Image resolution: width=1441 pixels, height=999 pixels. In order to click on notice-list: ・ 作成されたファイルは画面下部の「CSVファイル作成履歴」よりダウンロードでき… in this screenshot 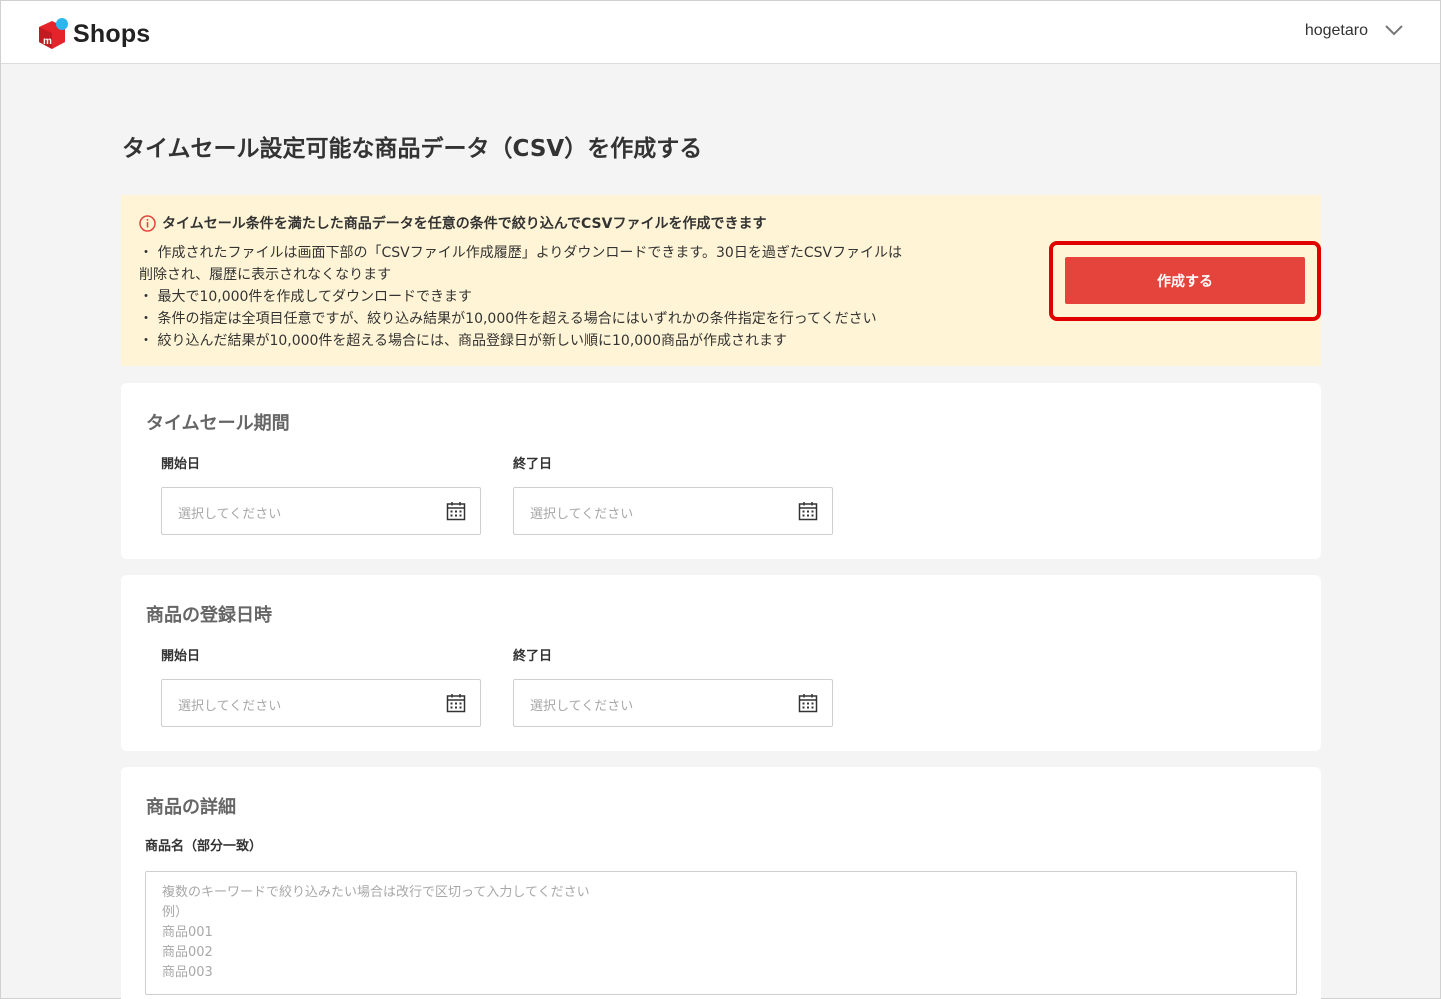, I will do `click(579, 297)`.